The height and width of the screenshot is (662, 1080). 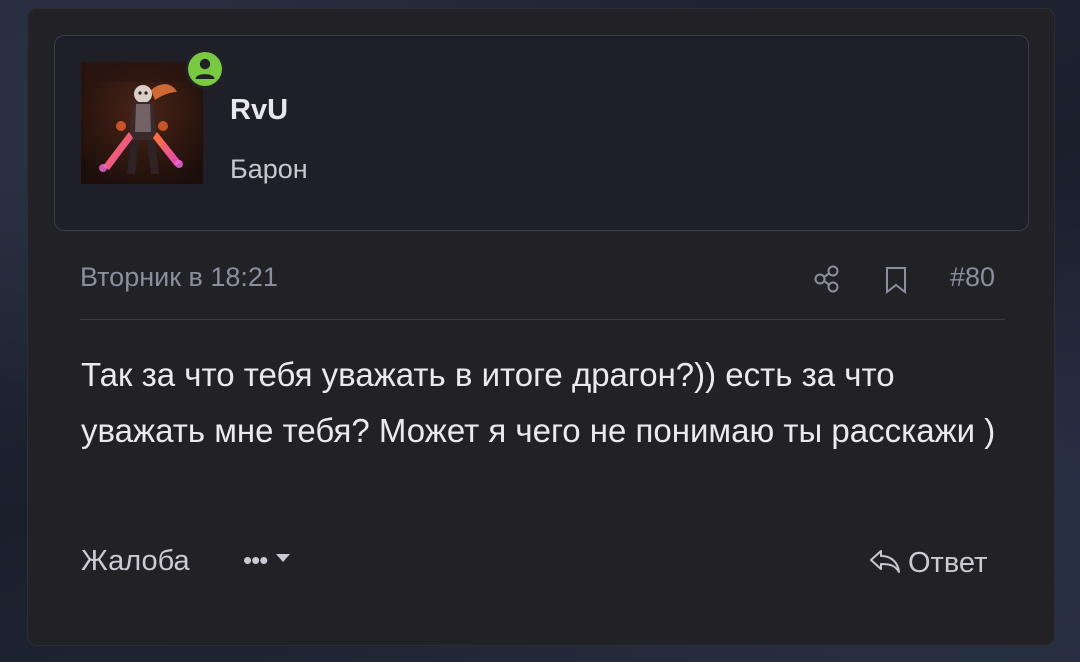 I want to click on avatar, so click(x=142, y=123).